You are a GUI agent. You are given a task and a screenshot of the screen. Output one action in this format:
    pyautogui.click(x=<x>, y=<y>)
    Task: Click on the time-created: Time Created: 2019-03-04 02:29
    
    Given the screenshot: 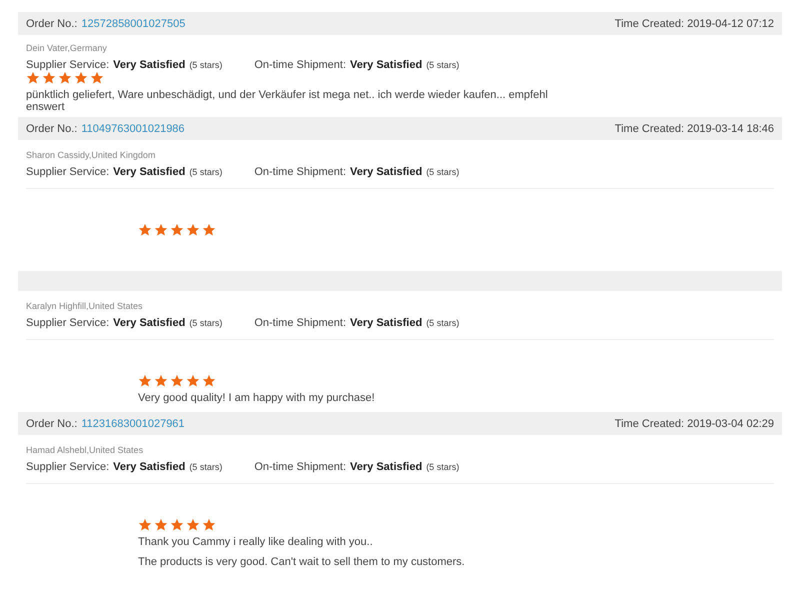 What is the action you would take?
    pyautogui.click(x=694, y=424)
    